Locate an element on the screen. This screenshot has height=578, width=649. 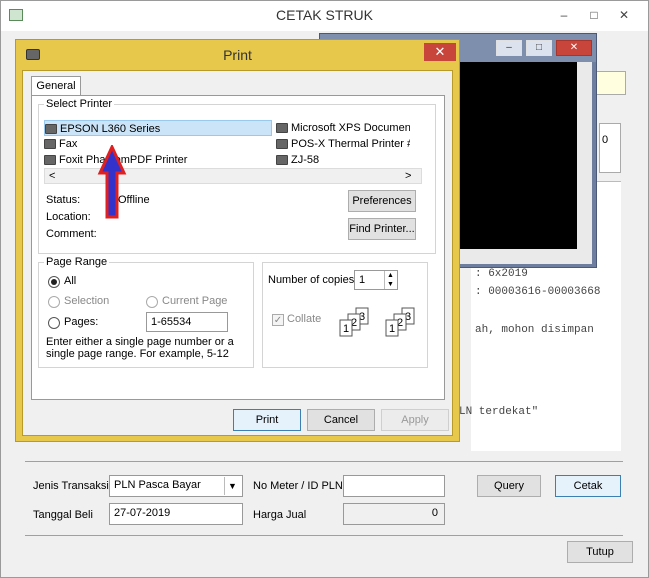
tutup-button: Tutup is located at coordinates (600, 552).